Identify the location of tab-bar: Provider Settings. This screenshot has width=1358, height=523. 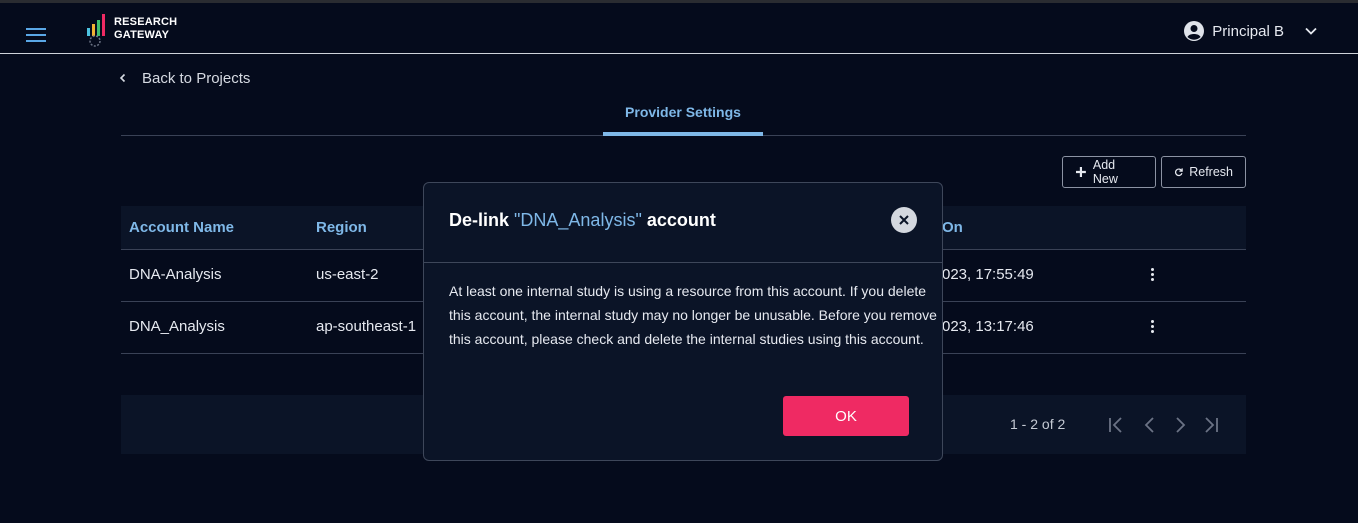
(683, 117).